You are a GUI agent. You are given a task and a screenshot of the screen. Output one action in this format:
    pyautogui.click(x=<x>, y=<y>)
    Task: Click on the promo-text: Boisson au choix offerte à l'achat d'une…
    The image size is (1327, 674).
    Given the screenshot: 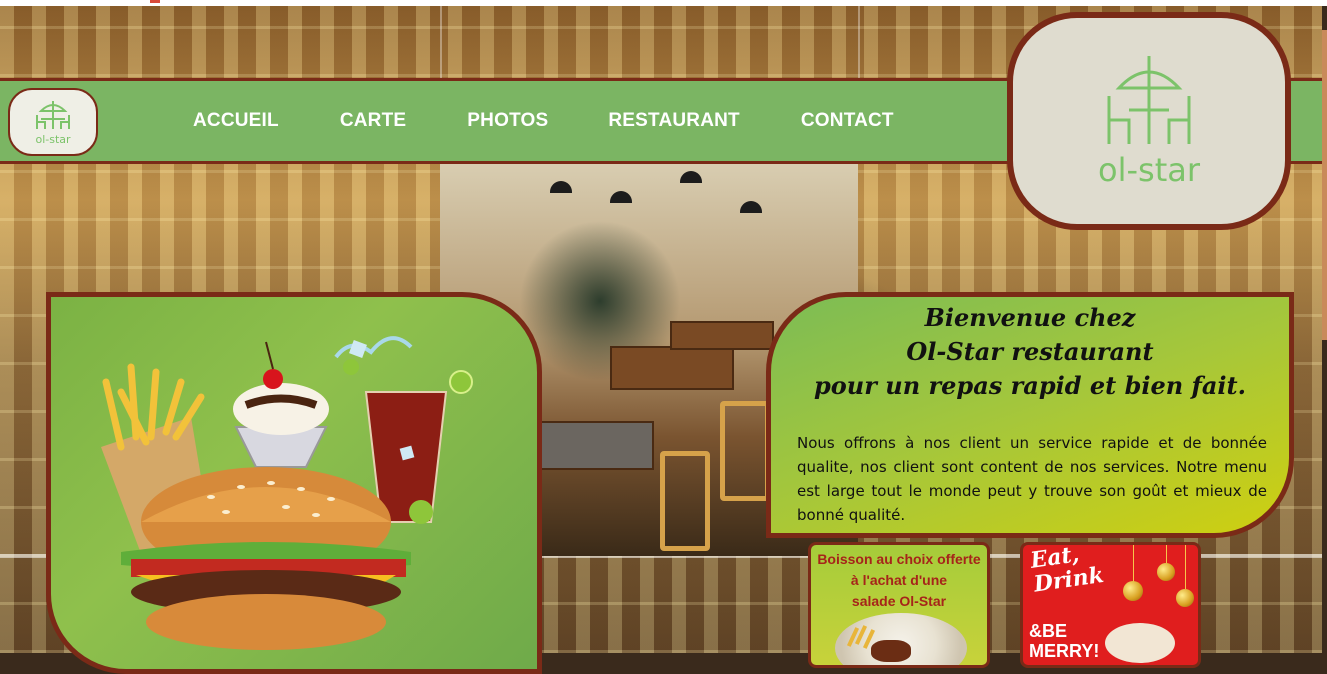 What is the action you would take?
    pyautogui.click(x=899, y=580)
    